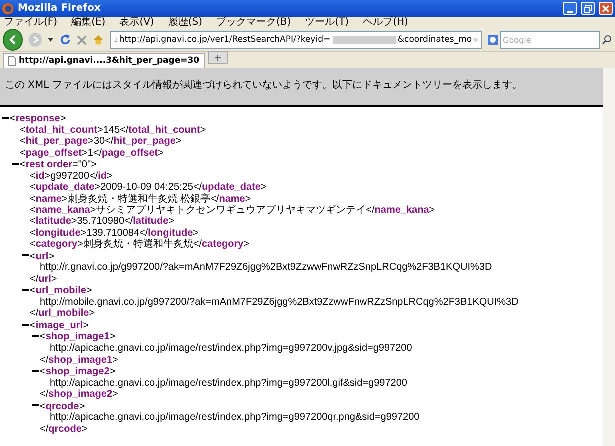 Image resolution: width=615 pixels, height=446 pixels. Describe the element at coordinates (40, 176) in the screenshot. I see `xml-open-tag: <id>` at that location.